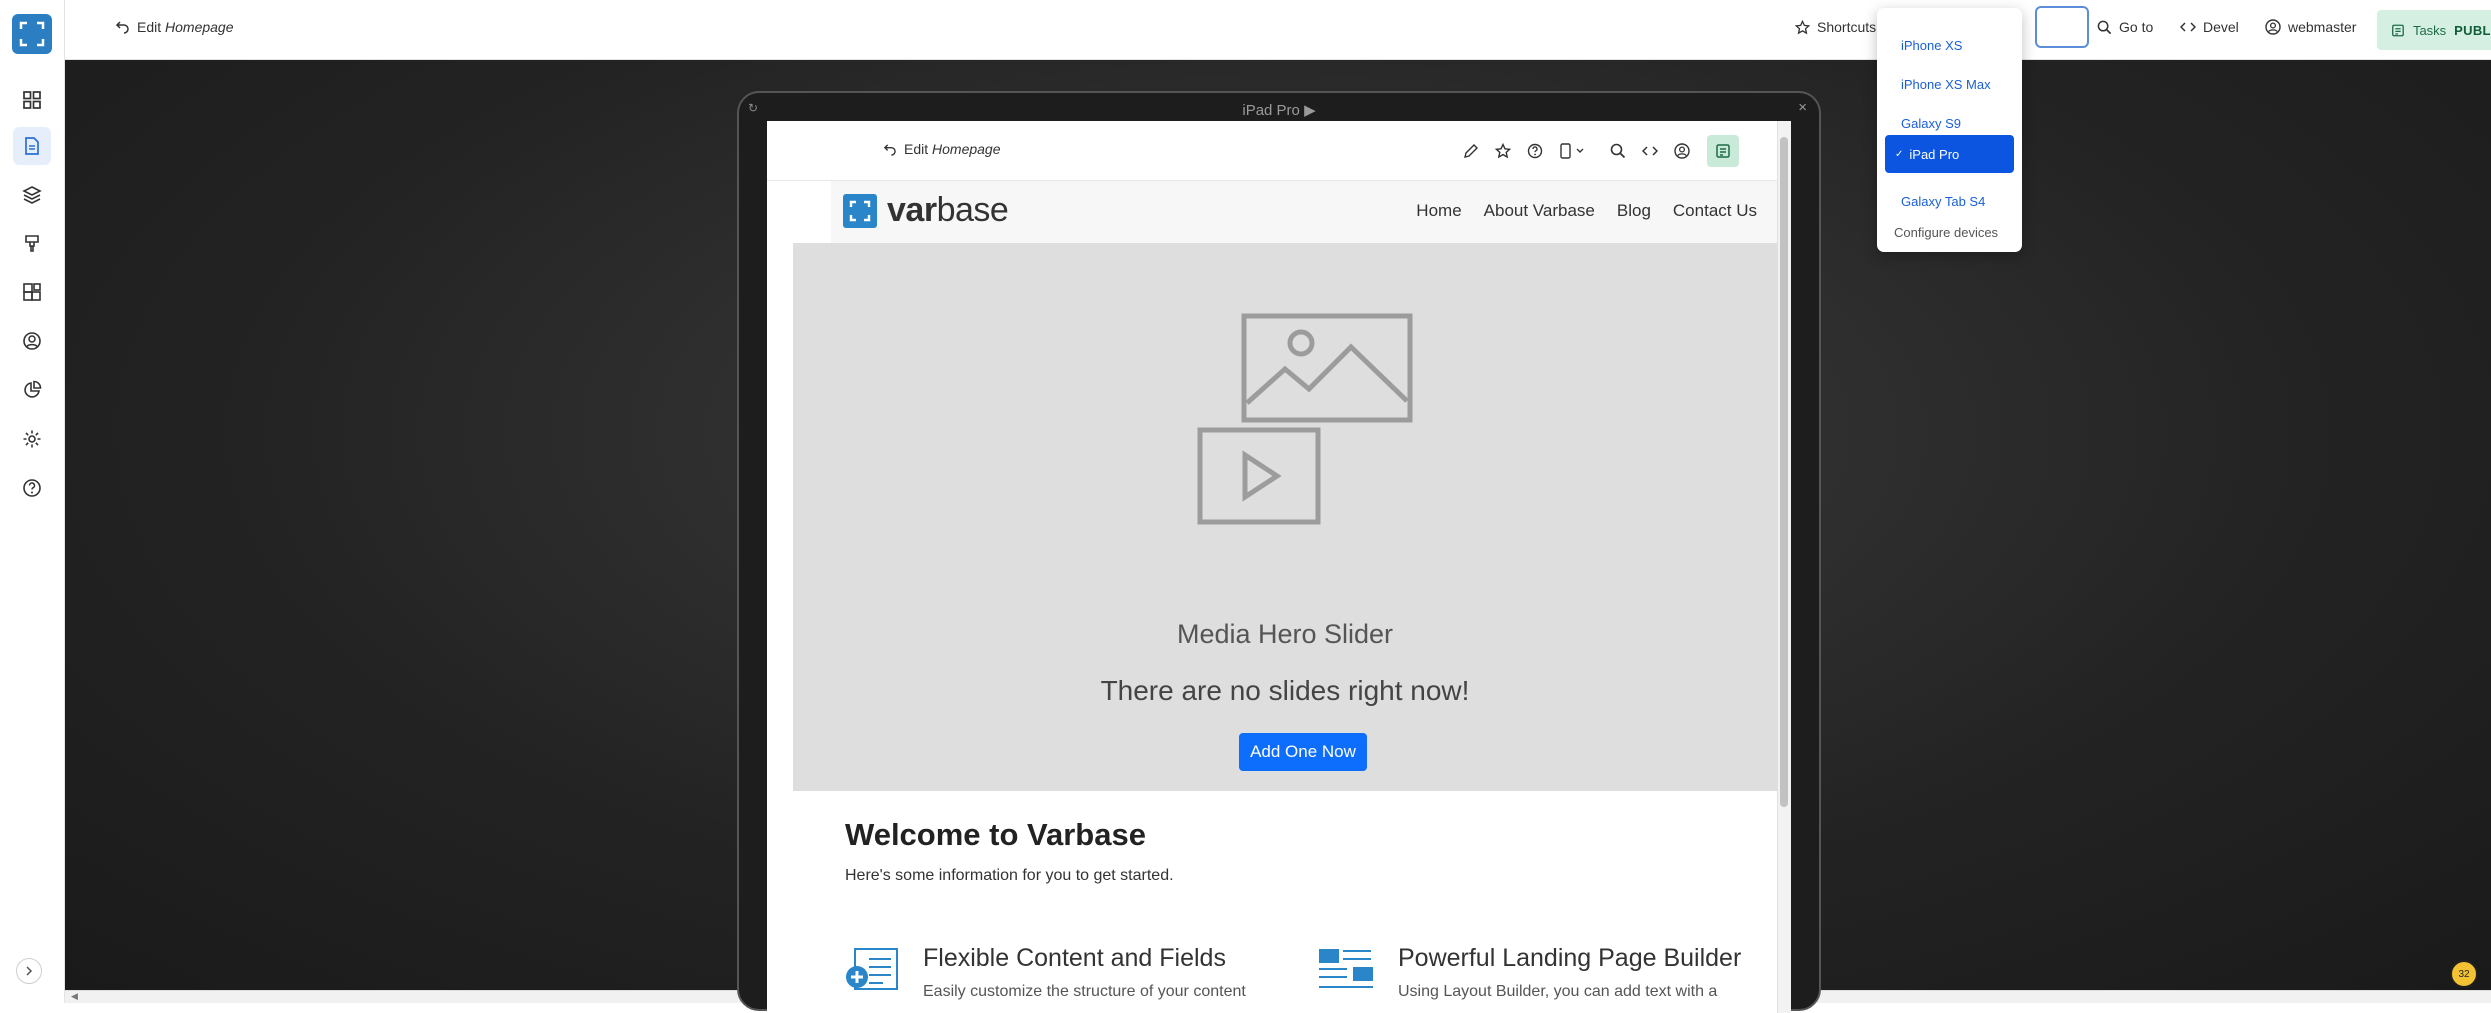 This screenshot has height=1013, width=2491. I want to click on dashboard-icon, so click(32, 100).